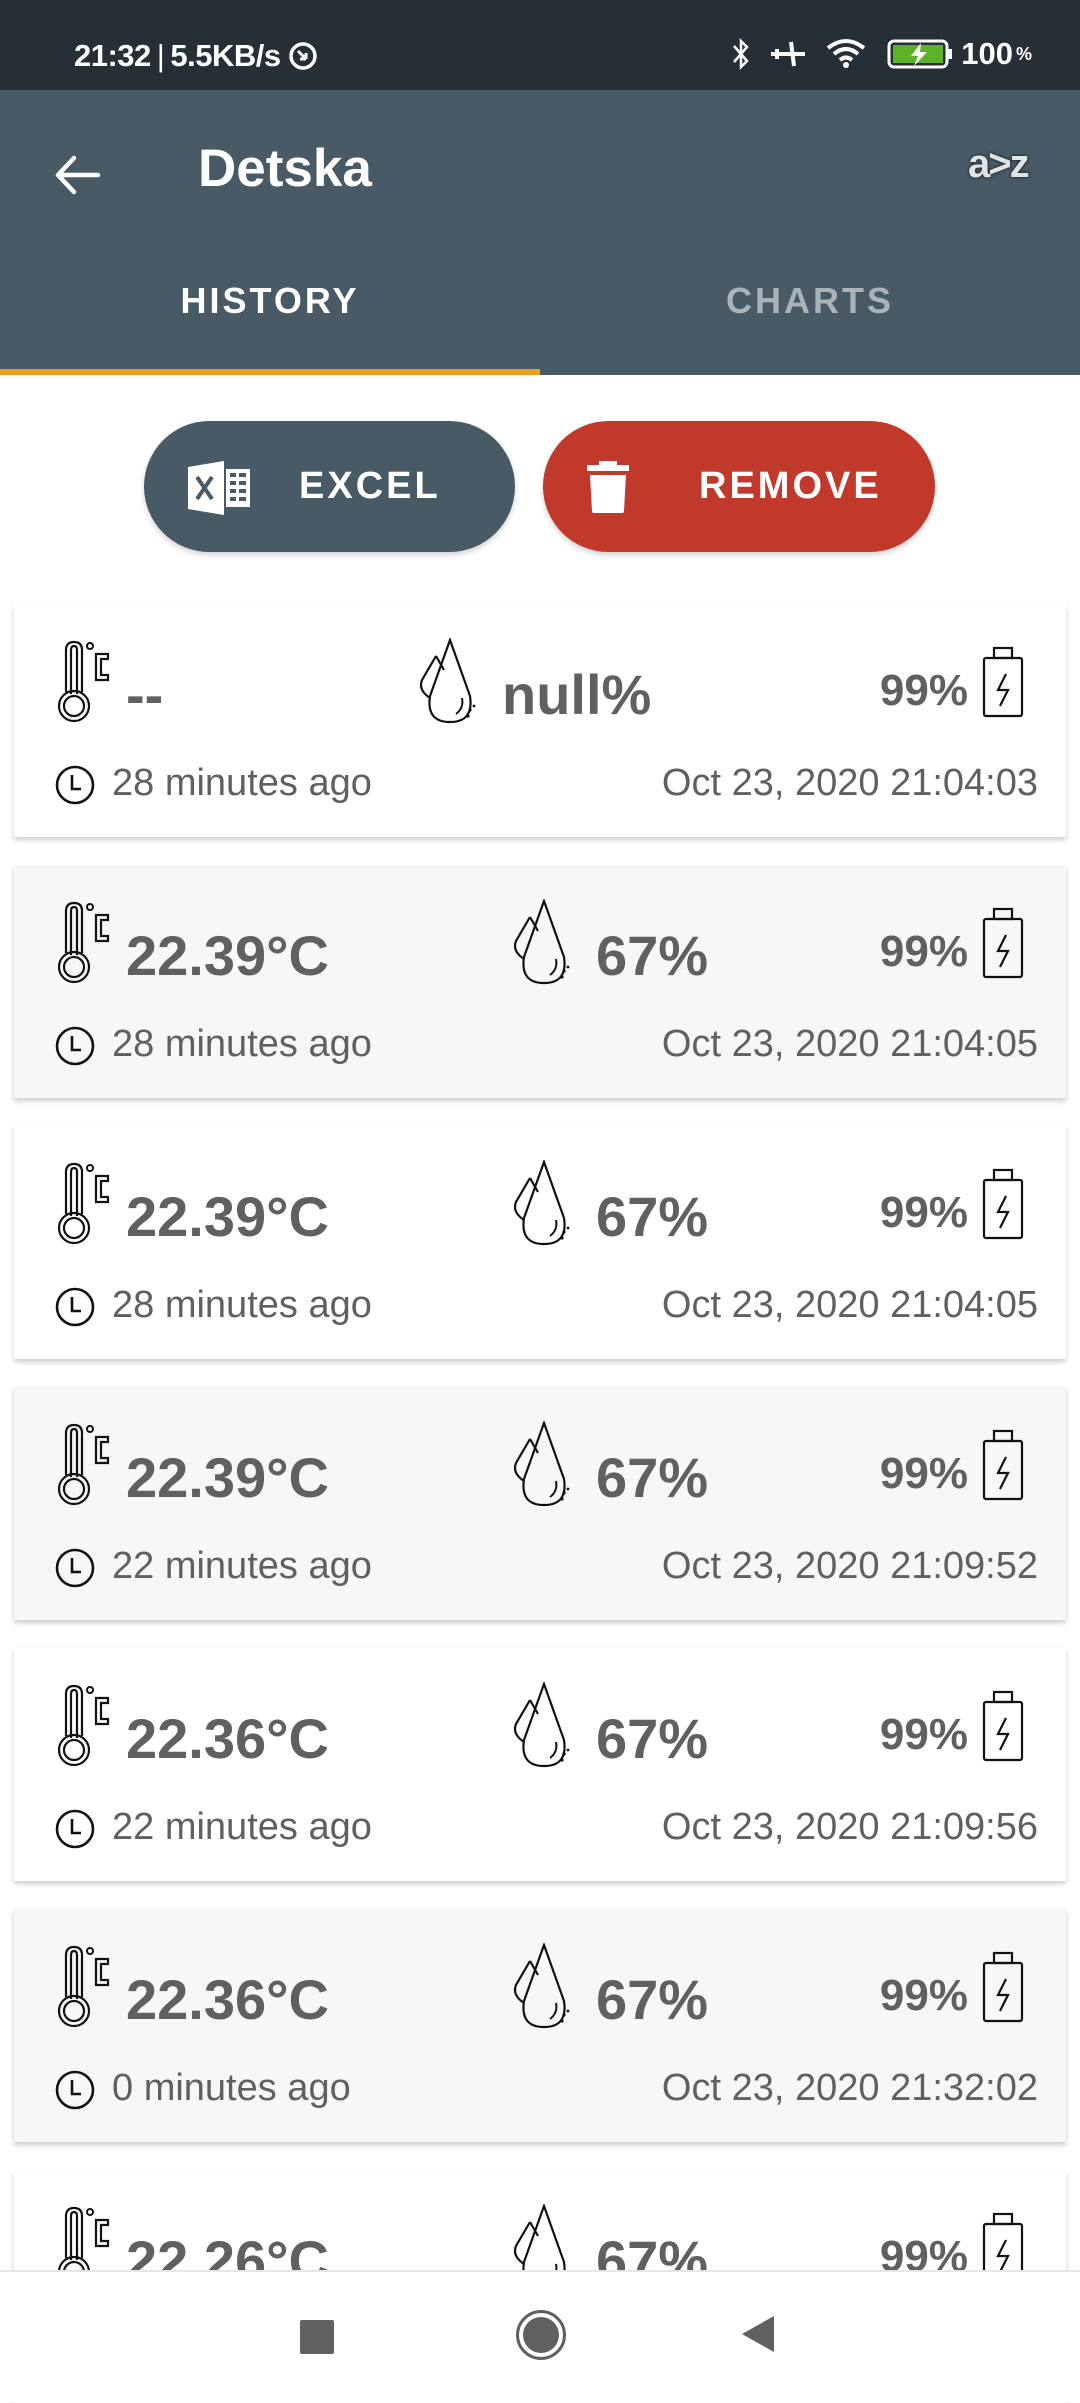 This screenshot has height=2403, width=1080. What do you see at coordinates (225, 55) in the screenshot?
I see `status-net-speed: 5.5KB/s` at bounding box center [225, 55].